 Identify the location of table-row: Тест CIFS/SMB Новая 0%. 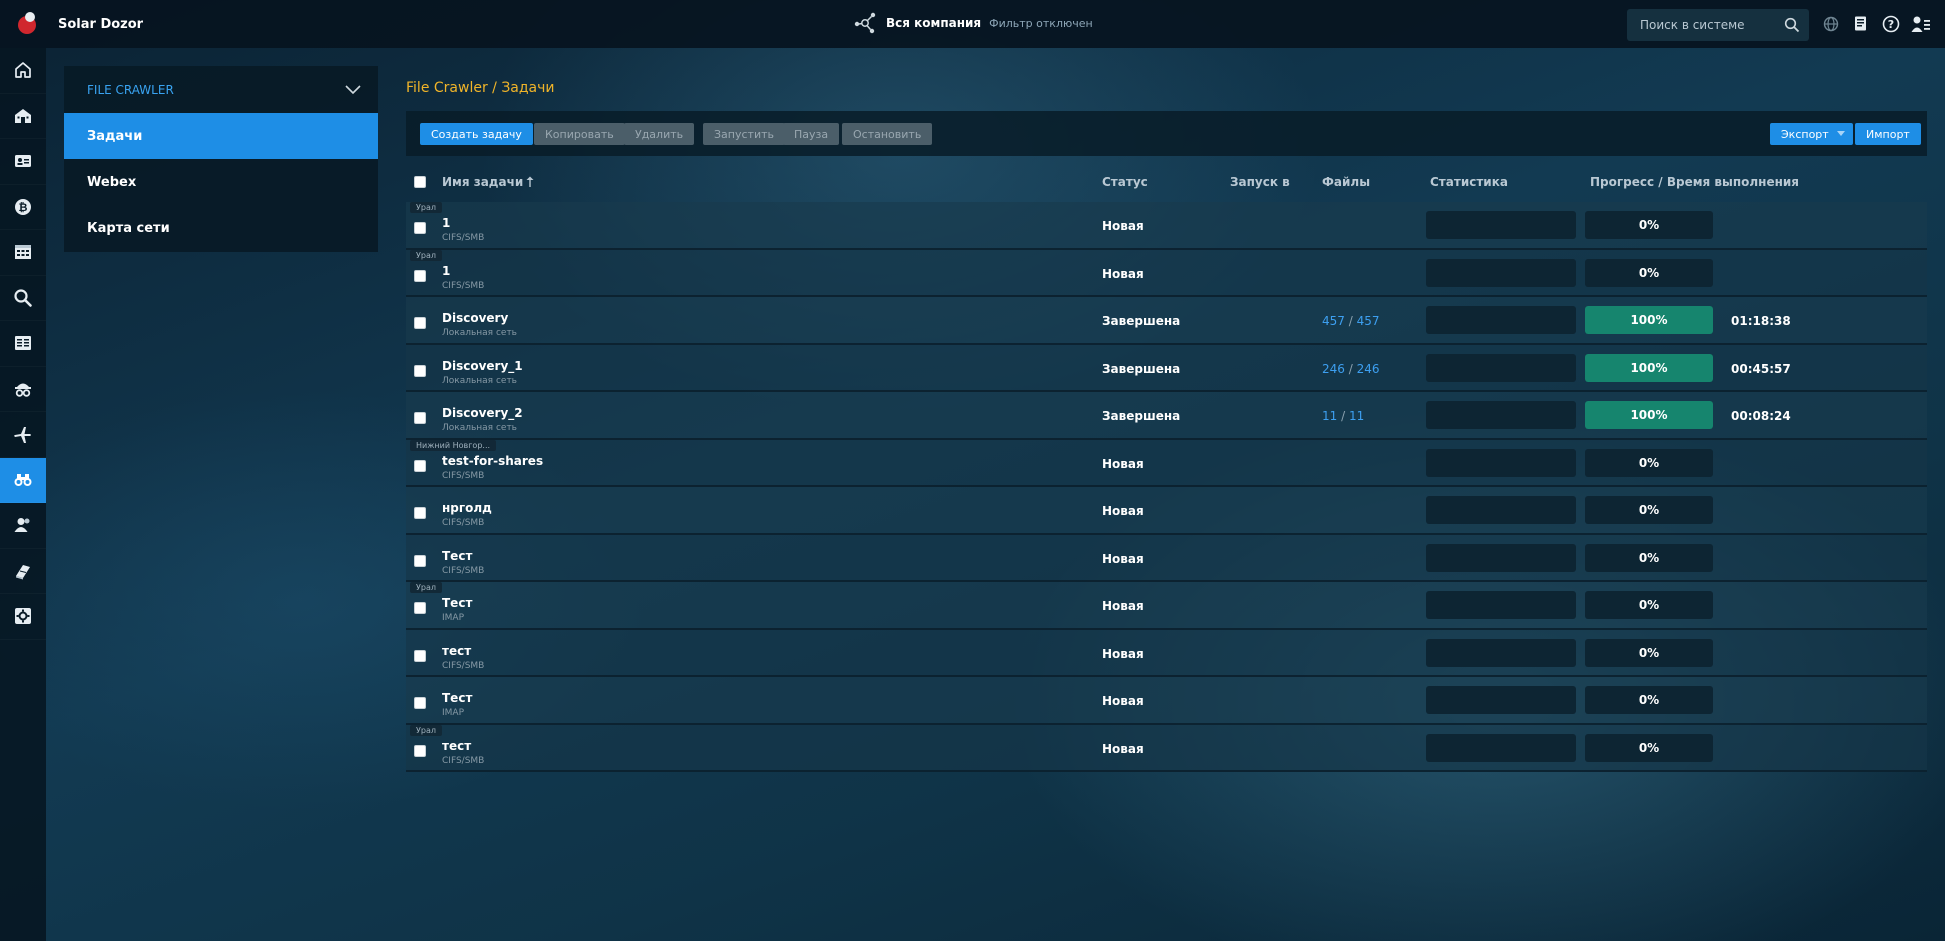
(1166, 558).